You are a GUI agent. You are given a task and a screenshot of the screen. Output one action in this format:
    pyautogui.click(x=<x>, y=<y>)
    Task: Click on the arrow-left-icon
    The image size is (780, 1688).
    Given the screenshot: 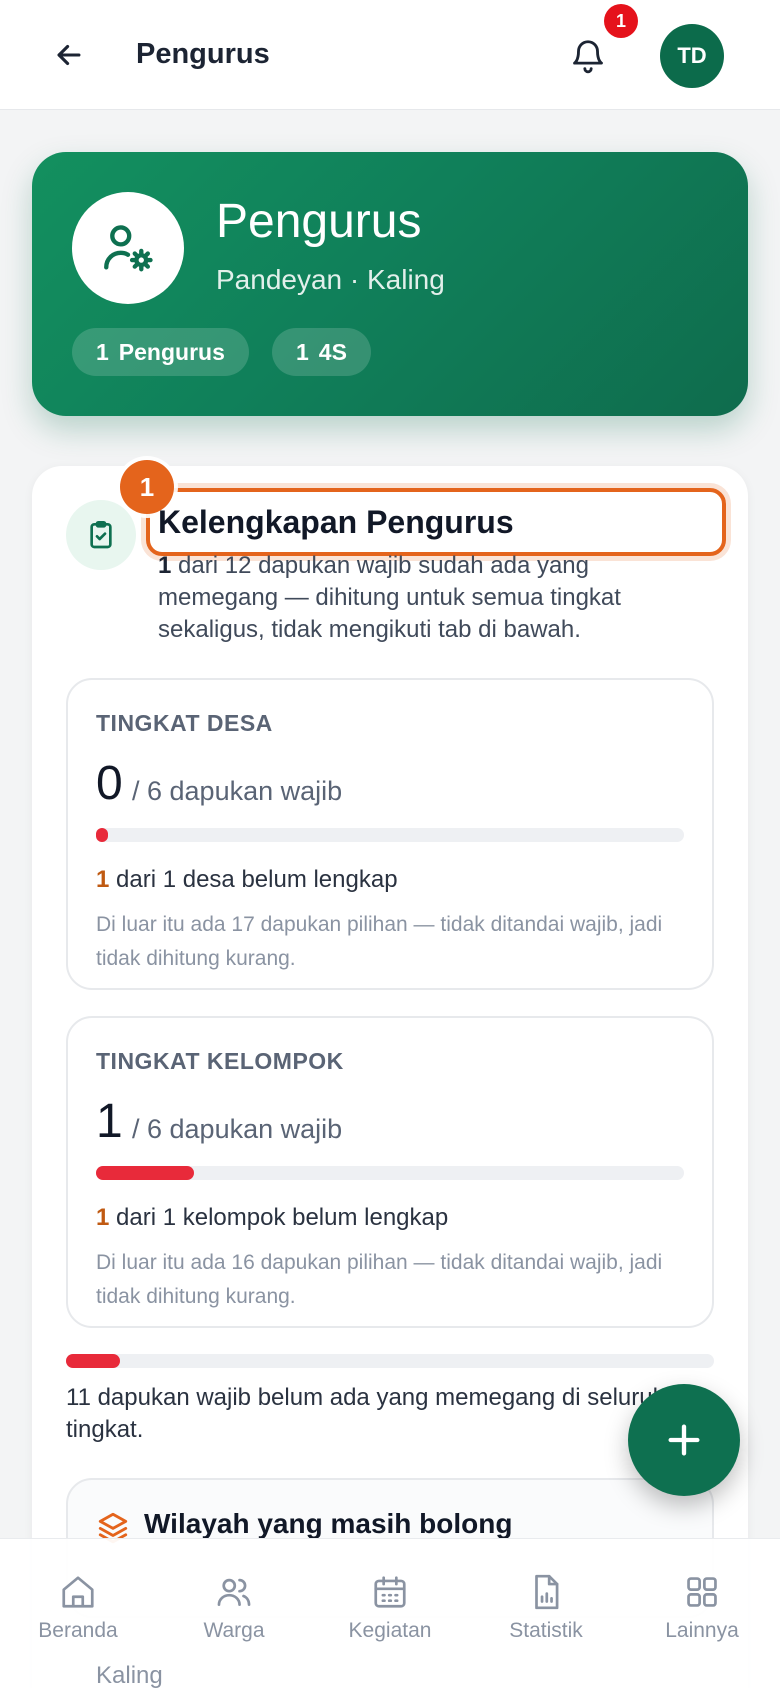 What is the action you would take?
    pyautogui.click(x=69, y=55)
    